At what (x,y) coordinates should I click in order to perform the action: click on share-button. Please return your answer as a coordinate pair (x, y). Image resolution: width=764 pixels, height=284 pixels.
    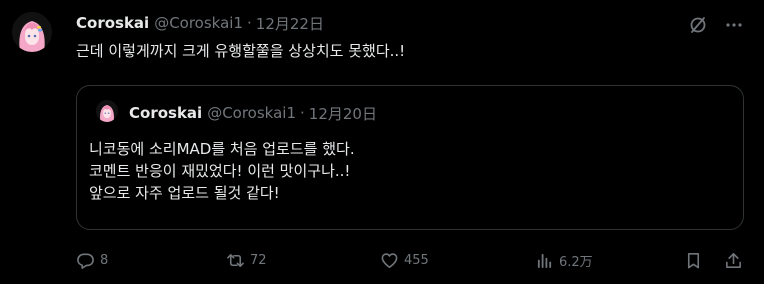
    Looking at the image, I should click on (733, 260).